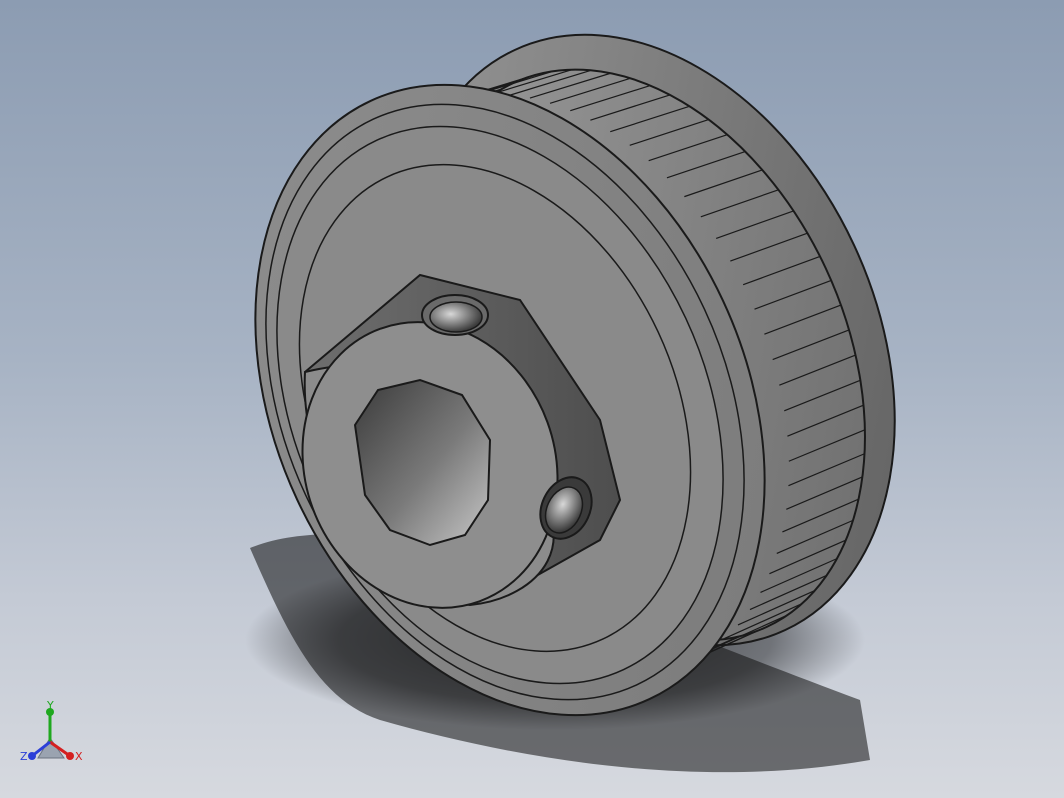  I want to click on x-axis-tip, so click(70, 756).